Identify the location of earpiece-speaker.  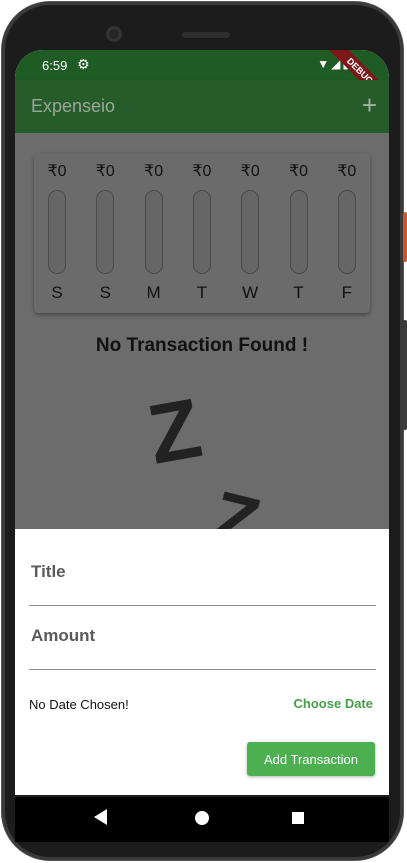
(206, 35).